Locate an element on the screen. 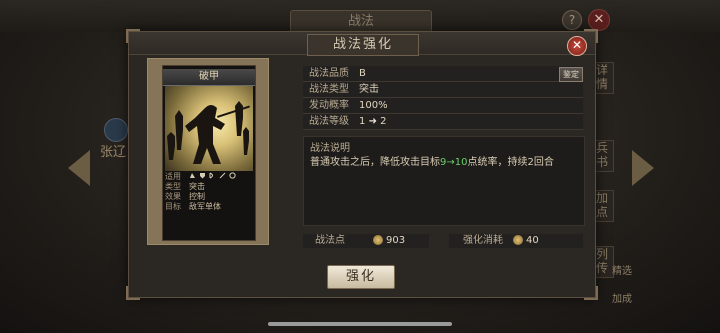 The image size is (720, 333). level-from: 1 is located at coordinates (362, 121).